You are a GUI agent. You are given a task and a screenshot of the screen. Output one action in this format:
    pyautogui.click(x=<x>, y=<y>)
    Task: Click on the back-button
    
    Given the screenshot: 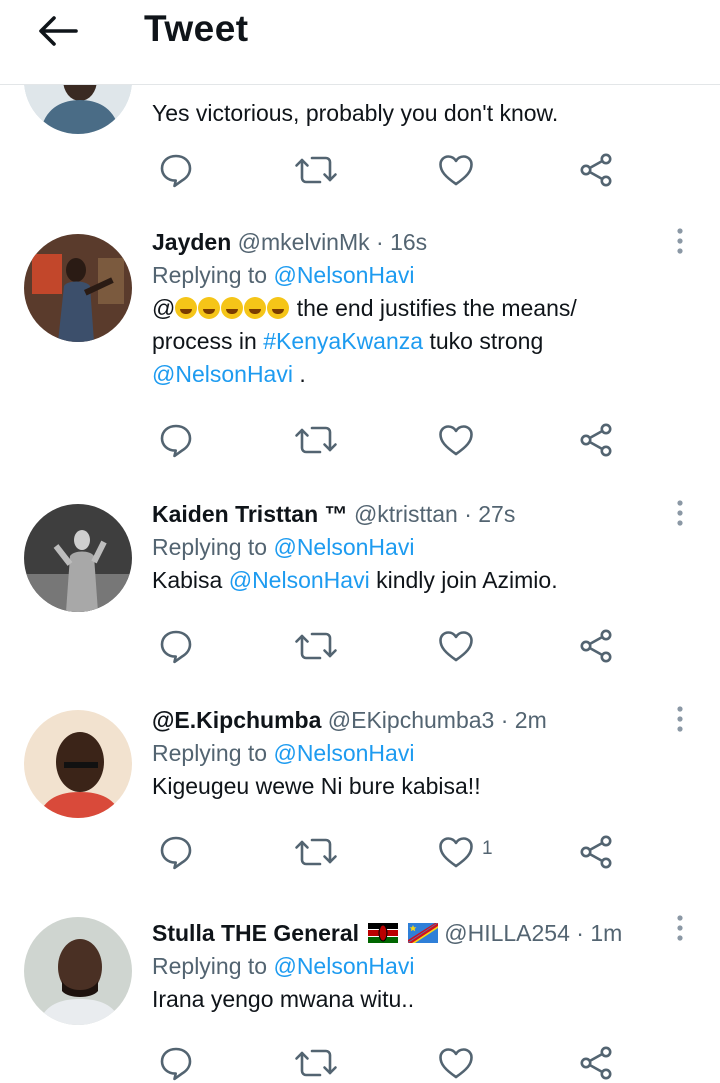 What is the action you would take?
    pyautogui.click(x=58, y=31)
    